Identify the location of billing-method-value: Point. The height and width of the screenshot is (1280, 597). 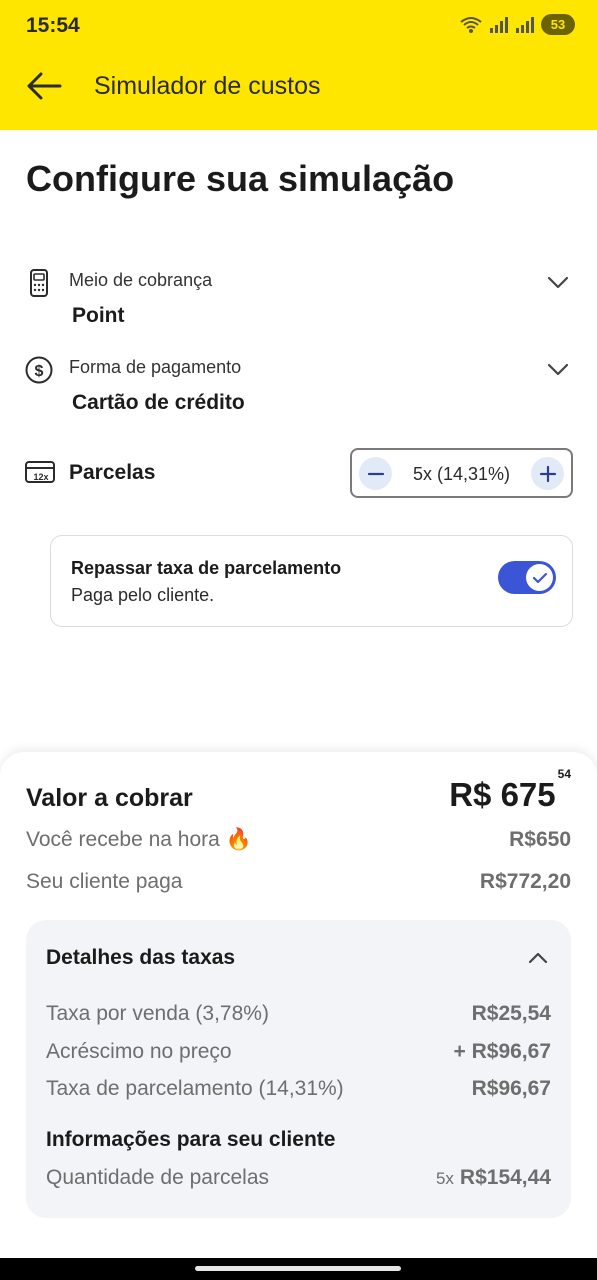
(98, 315).